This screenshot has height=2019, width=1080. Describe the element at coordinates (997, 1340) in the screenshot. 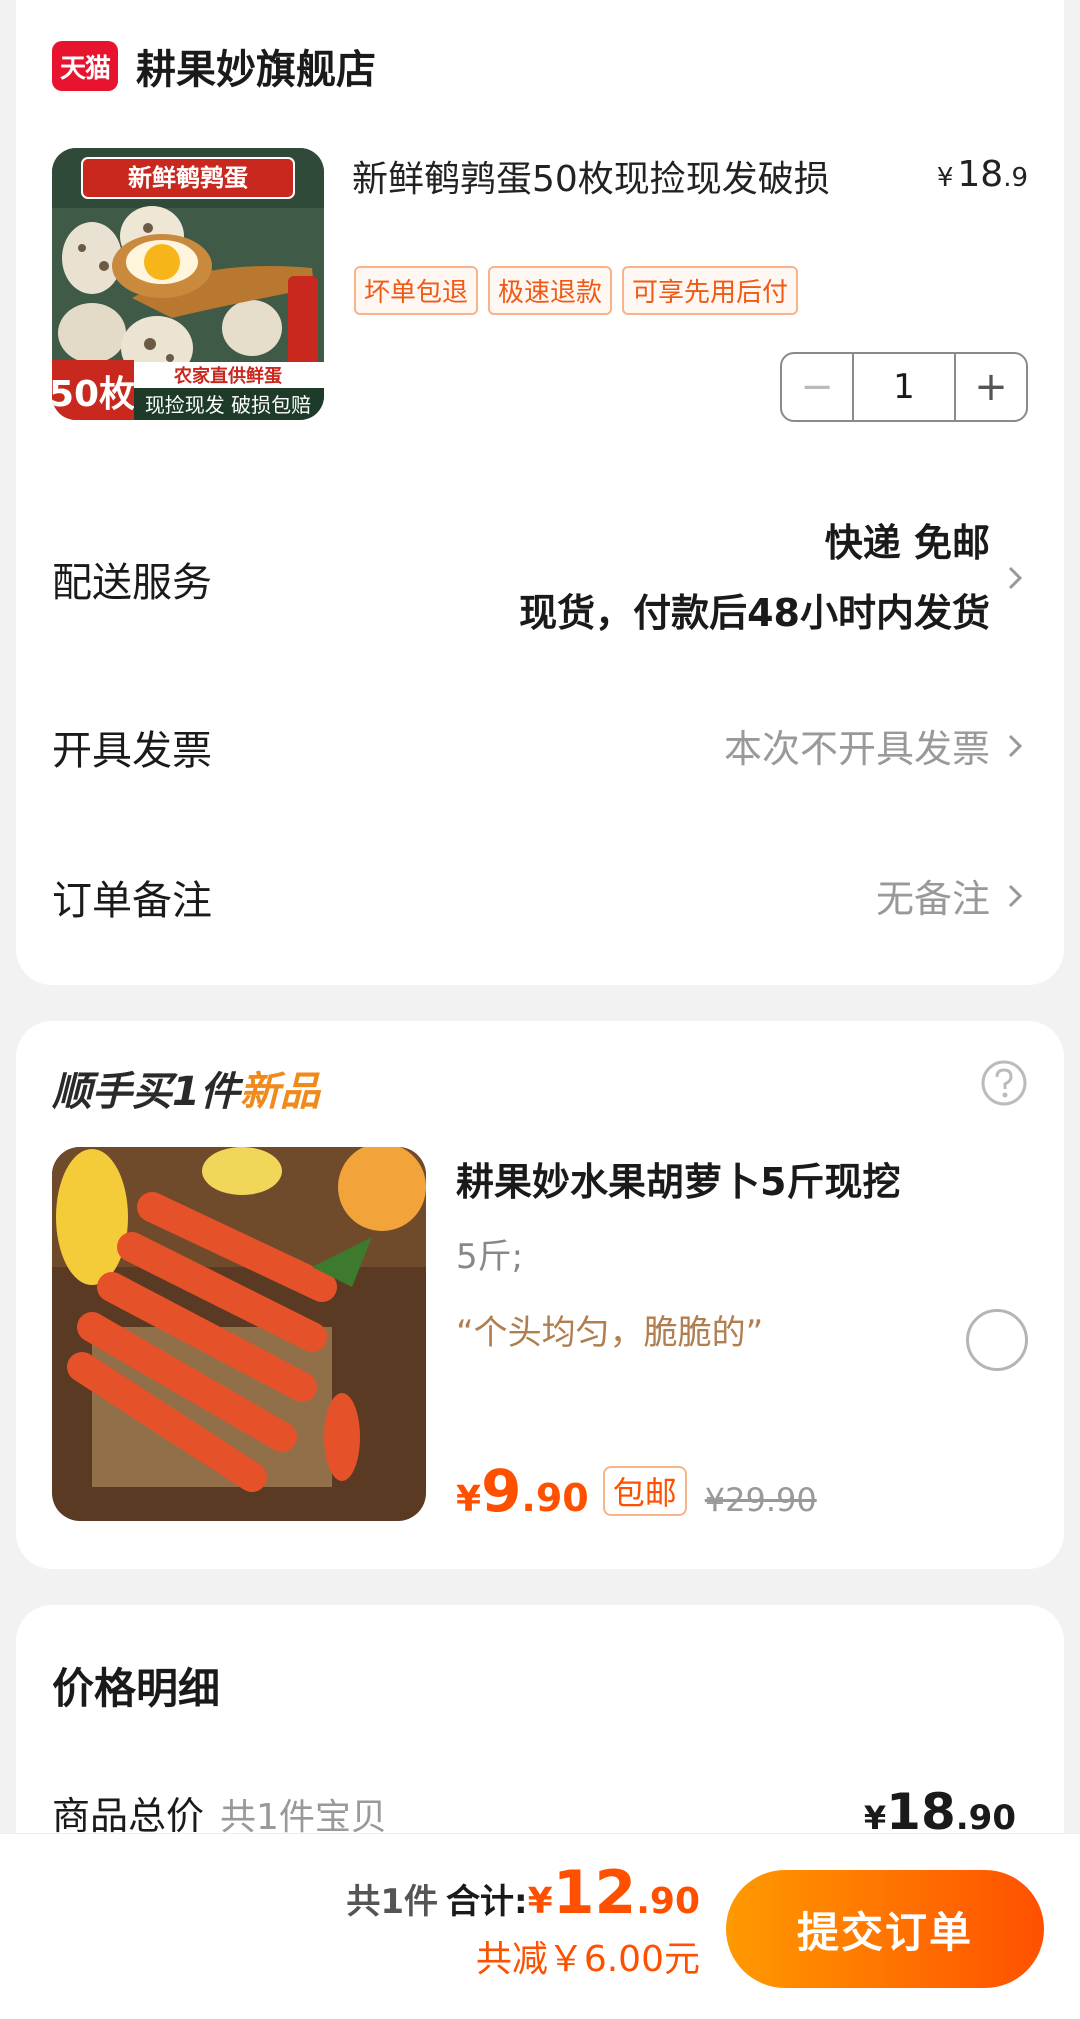

I see `addon-select-radio` at that location.